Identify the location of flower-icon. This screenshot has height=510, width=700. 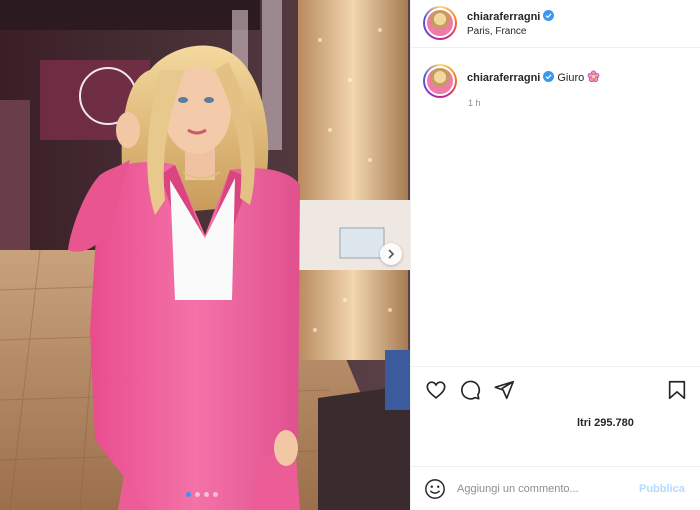
(593, 76).